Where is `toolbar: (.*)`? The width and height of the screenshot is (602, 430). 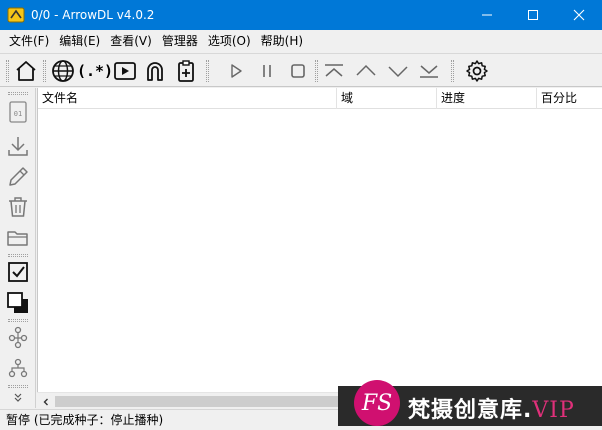
toolbar: (.*) is located at coordinates (301, 70).